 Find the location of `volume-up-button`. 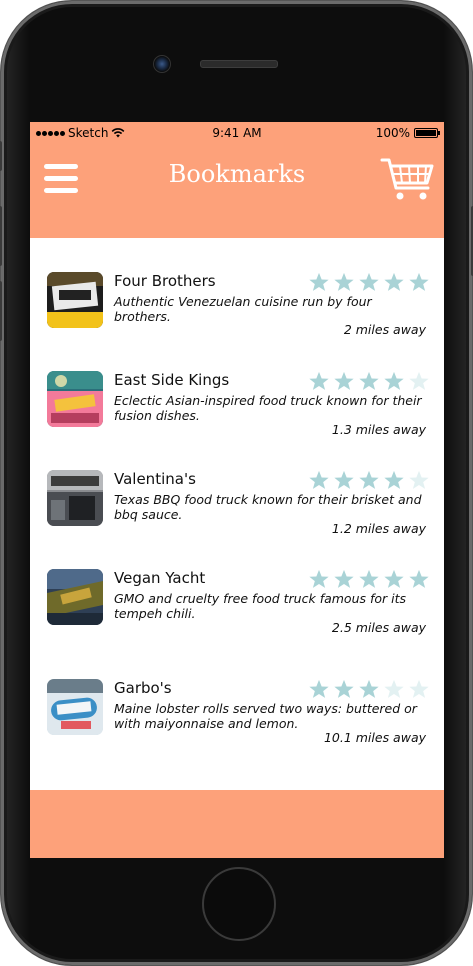

volume-up-button is located at coordinates (1, 236).